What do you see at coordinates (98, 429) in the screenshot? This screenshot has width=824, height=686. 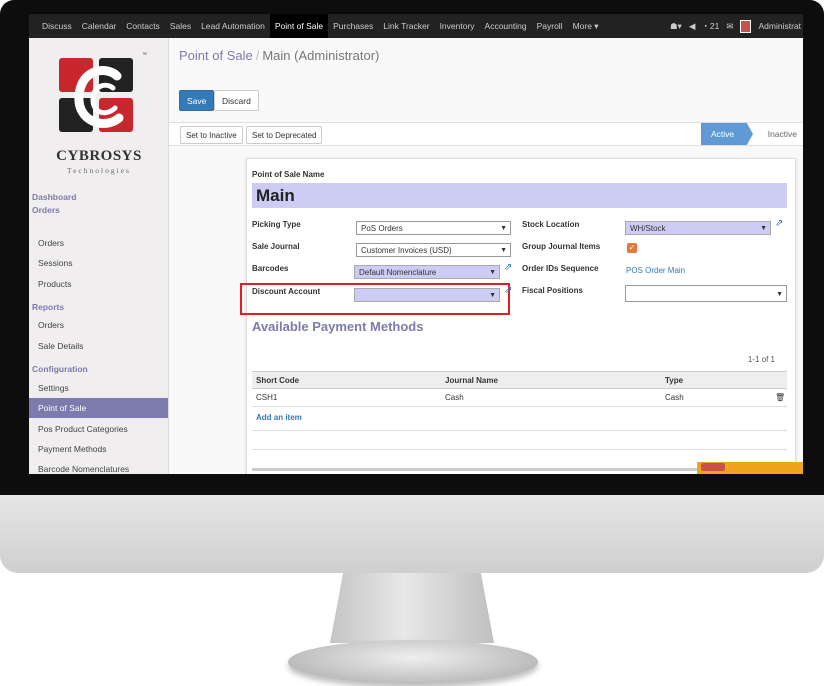 I see `sidebar-item-pos-product-categories: Pos Product Categories` at bounding box center [98, 429].